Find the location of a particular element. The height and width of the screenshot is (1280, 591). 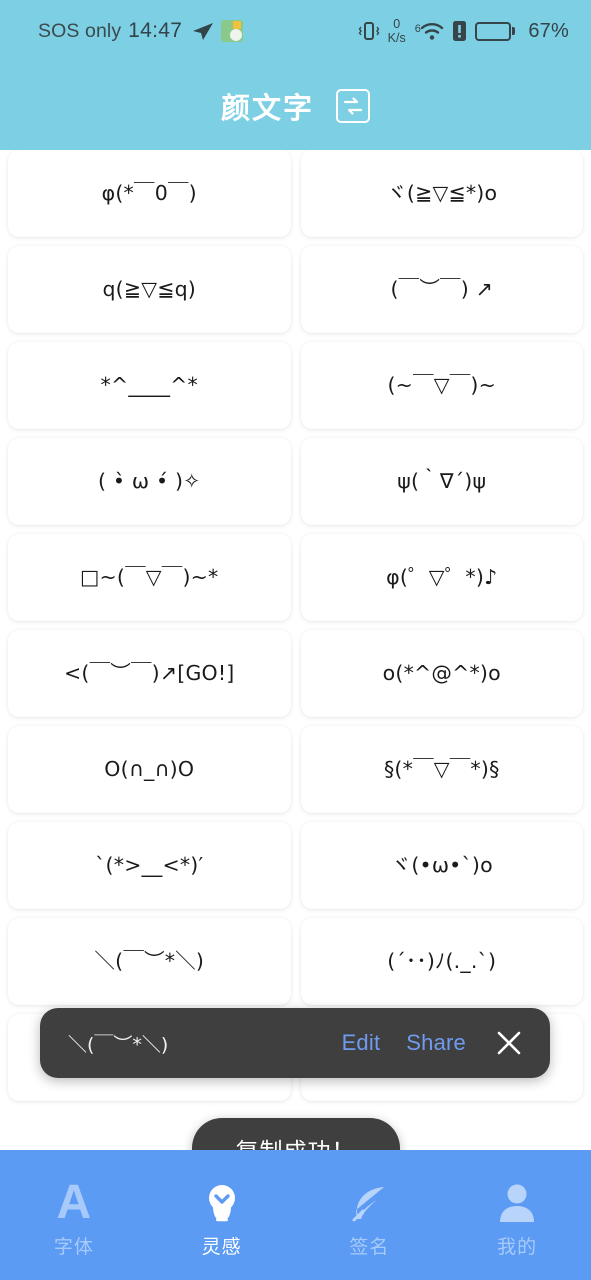

selection-action-bar: ＼(￣︶*＼) Edit Share is located at coordinates (295, 1043).